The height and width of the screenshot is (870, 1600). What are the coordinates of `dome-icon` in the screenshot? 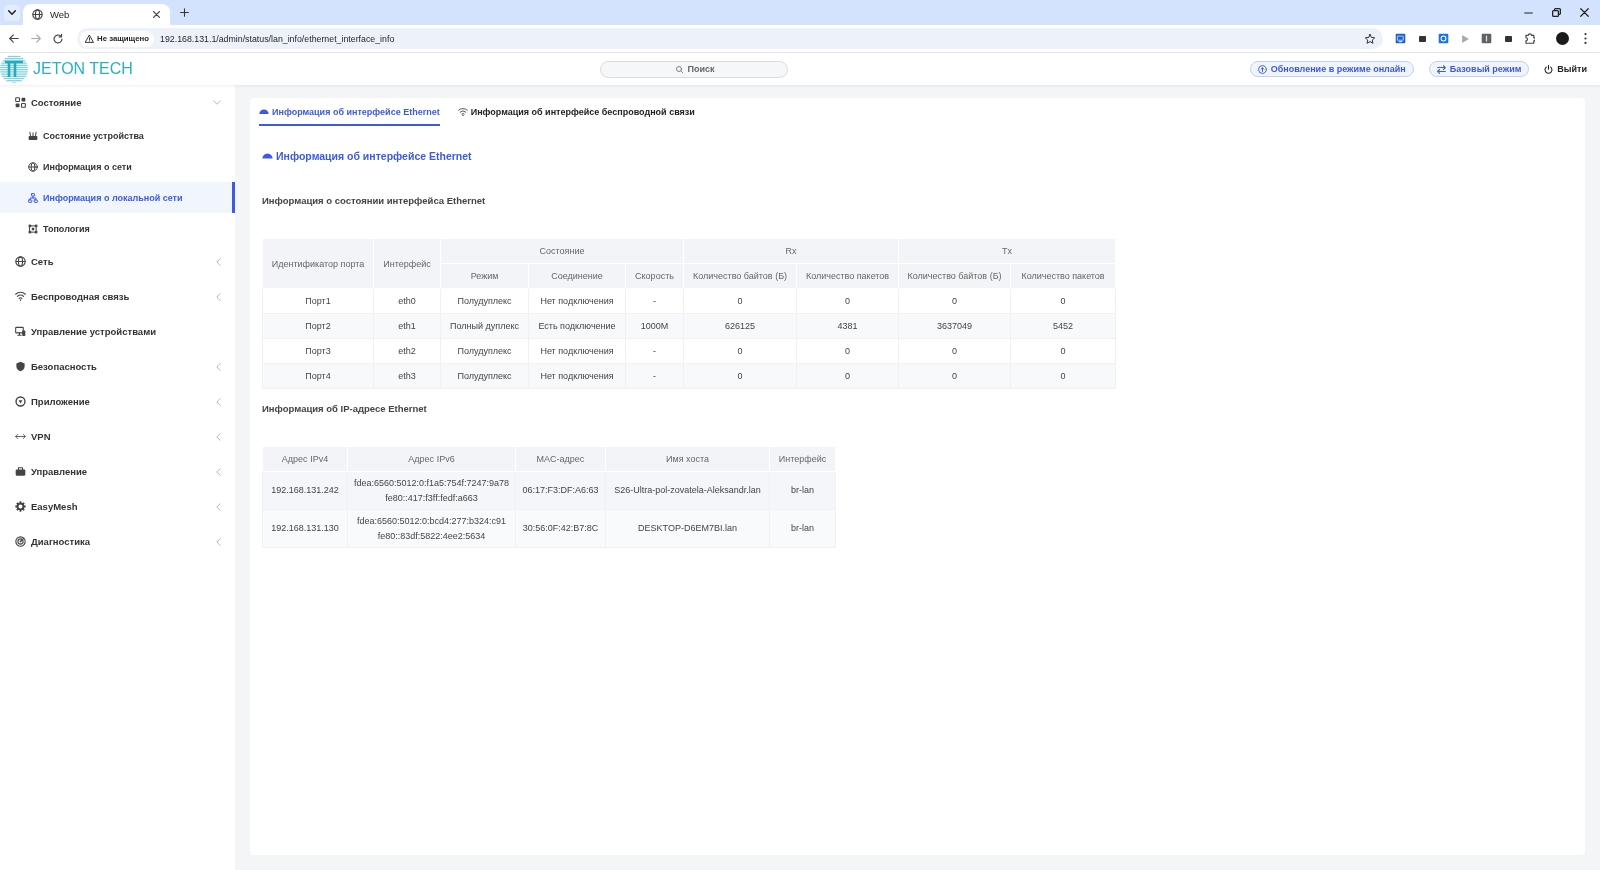 It's located at (264, 112).